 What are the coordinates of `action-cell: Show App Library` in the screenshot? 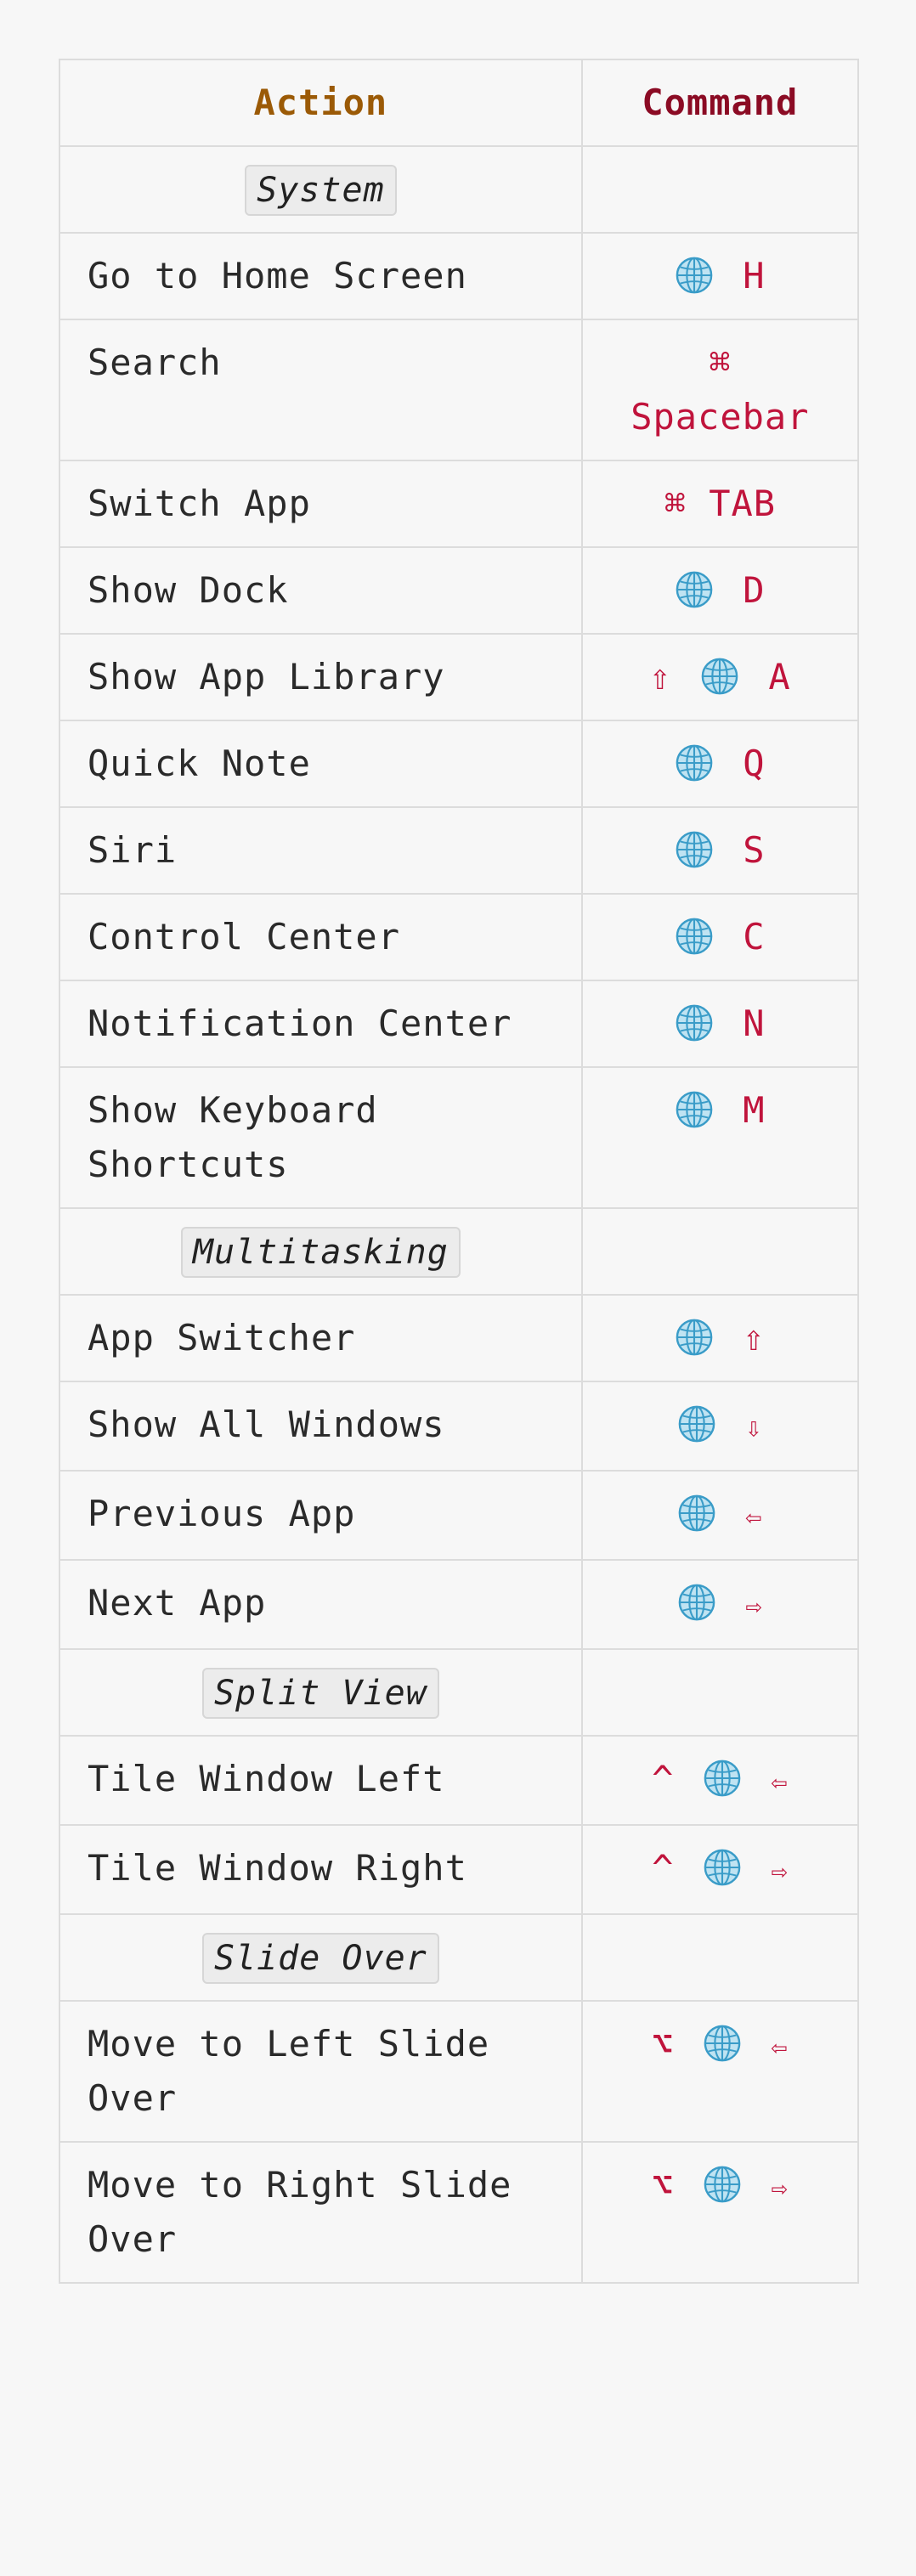 It's located at (321, 677).